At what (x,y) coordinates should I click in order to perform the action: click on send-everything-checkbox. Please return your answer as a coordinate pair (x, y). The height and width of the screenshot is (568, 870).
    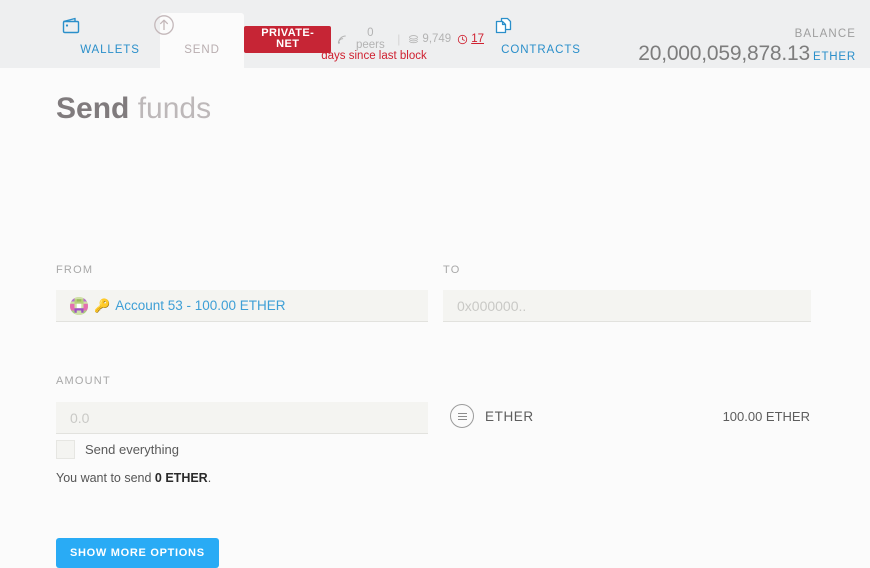
    Looking at the image, I should click on (65, 449).